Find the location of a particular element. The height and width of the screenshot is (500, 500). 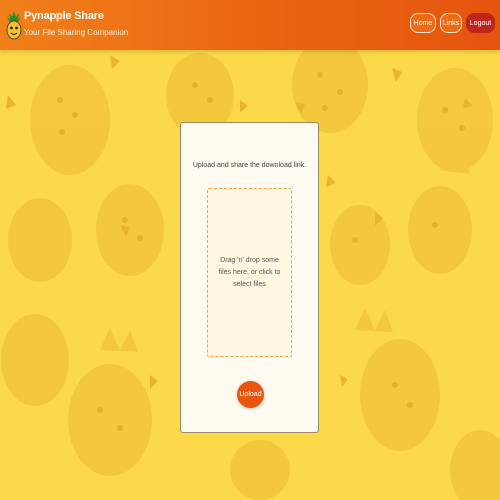

app-subtitle: Your File Sharing Companion is located at coordinates (76, 32).